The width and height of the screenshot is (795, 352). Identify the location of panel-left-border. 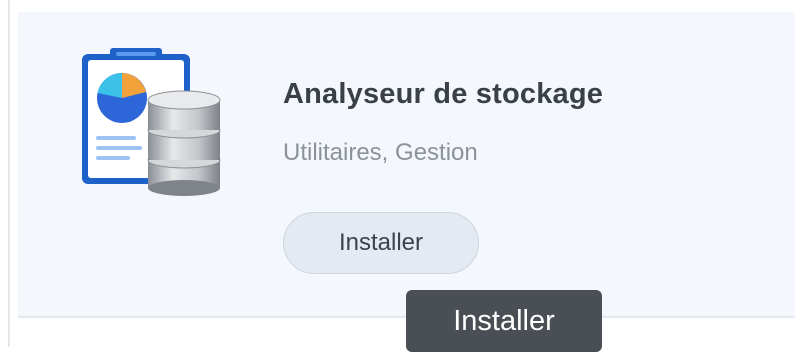
(9, 173).